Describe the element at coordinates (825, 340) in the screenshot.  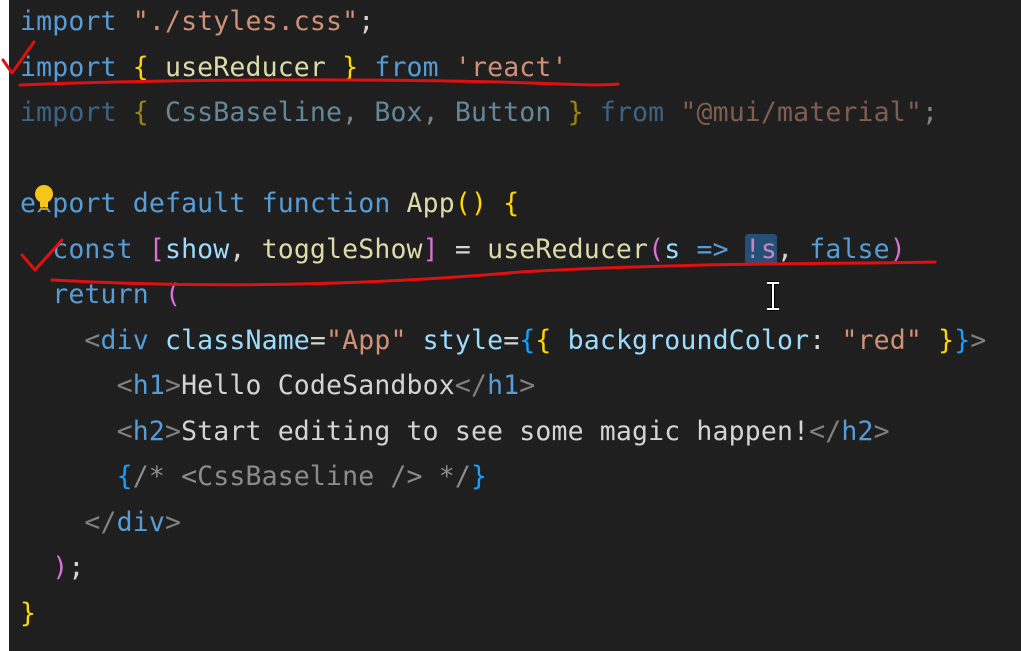
I see `code-token: :` at that location.